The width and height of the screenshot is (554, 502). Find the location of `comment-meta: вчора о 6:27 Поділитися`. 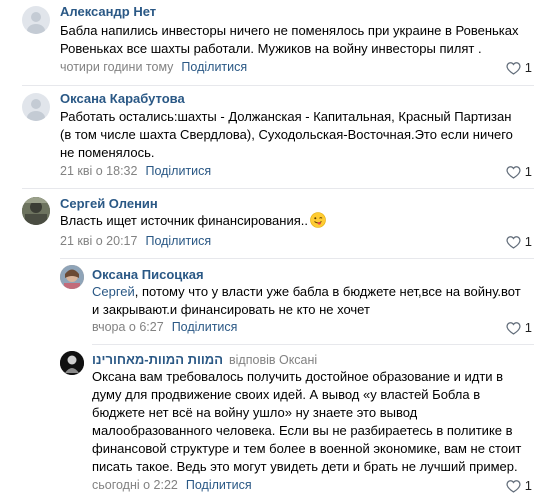

comment-meta: вчора о 6:27 Поділитися is located at coordinates (164, 327).